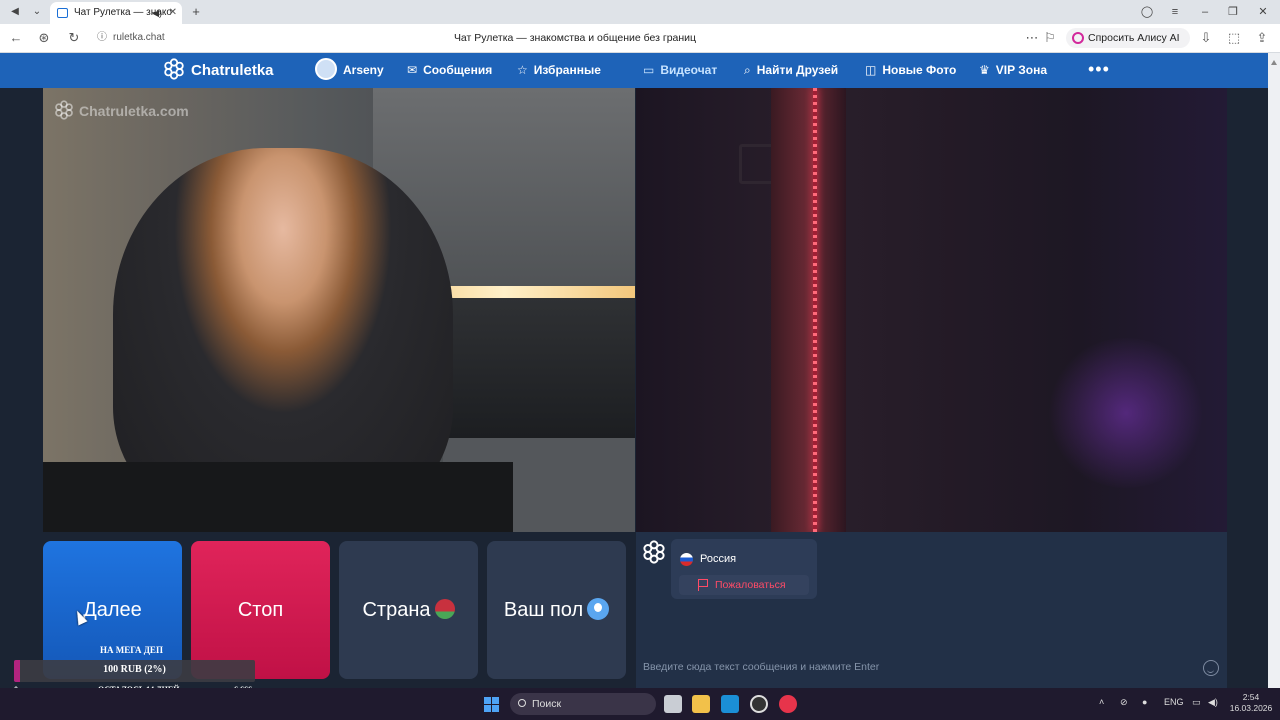 The image size is (1280, 720). Describe the element at coordinates (1196, 702) in the screenshot. I see `tray-display-icon: ▭` at that location.